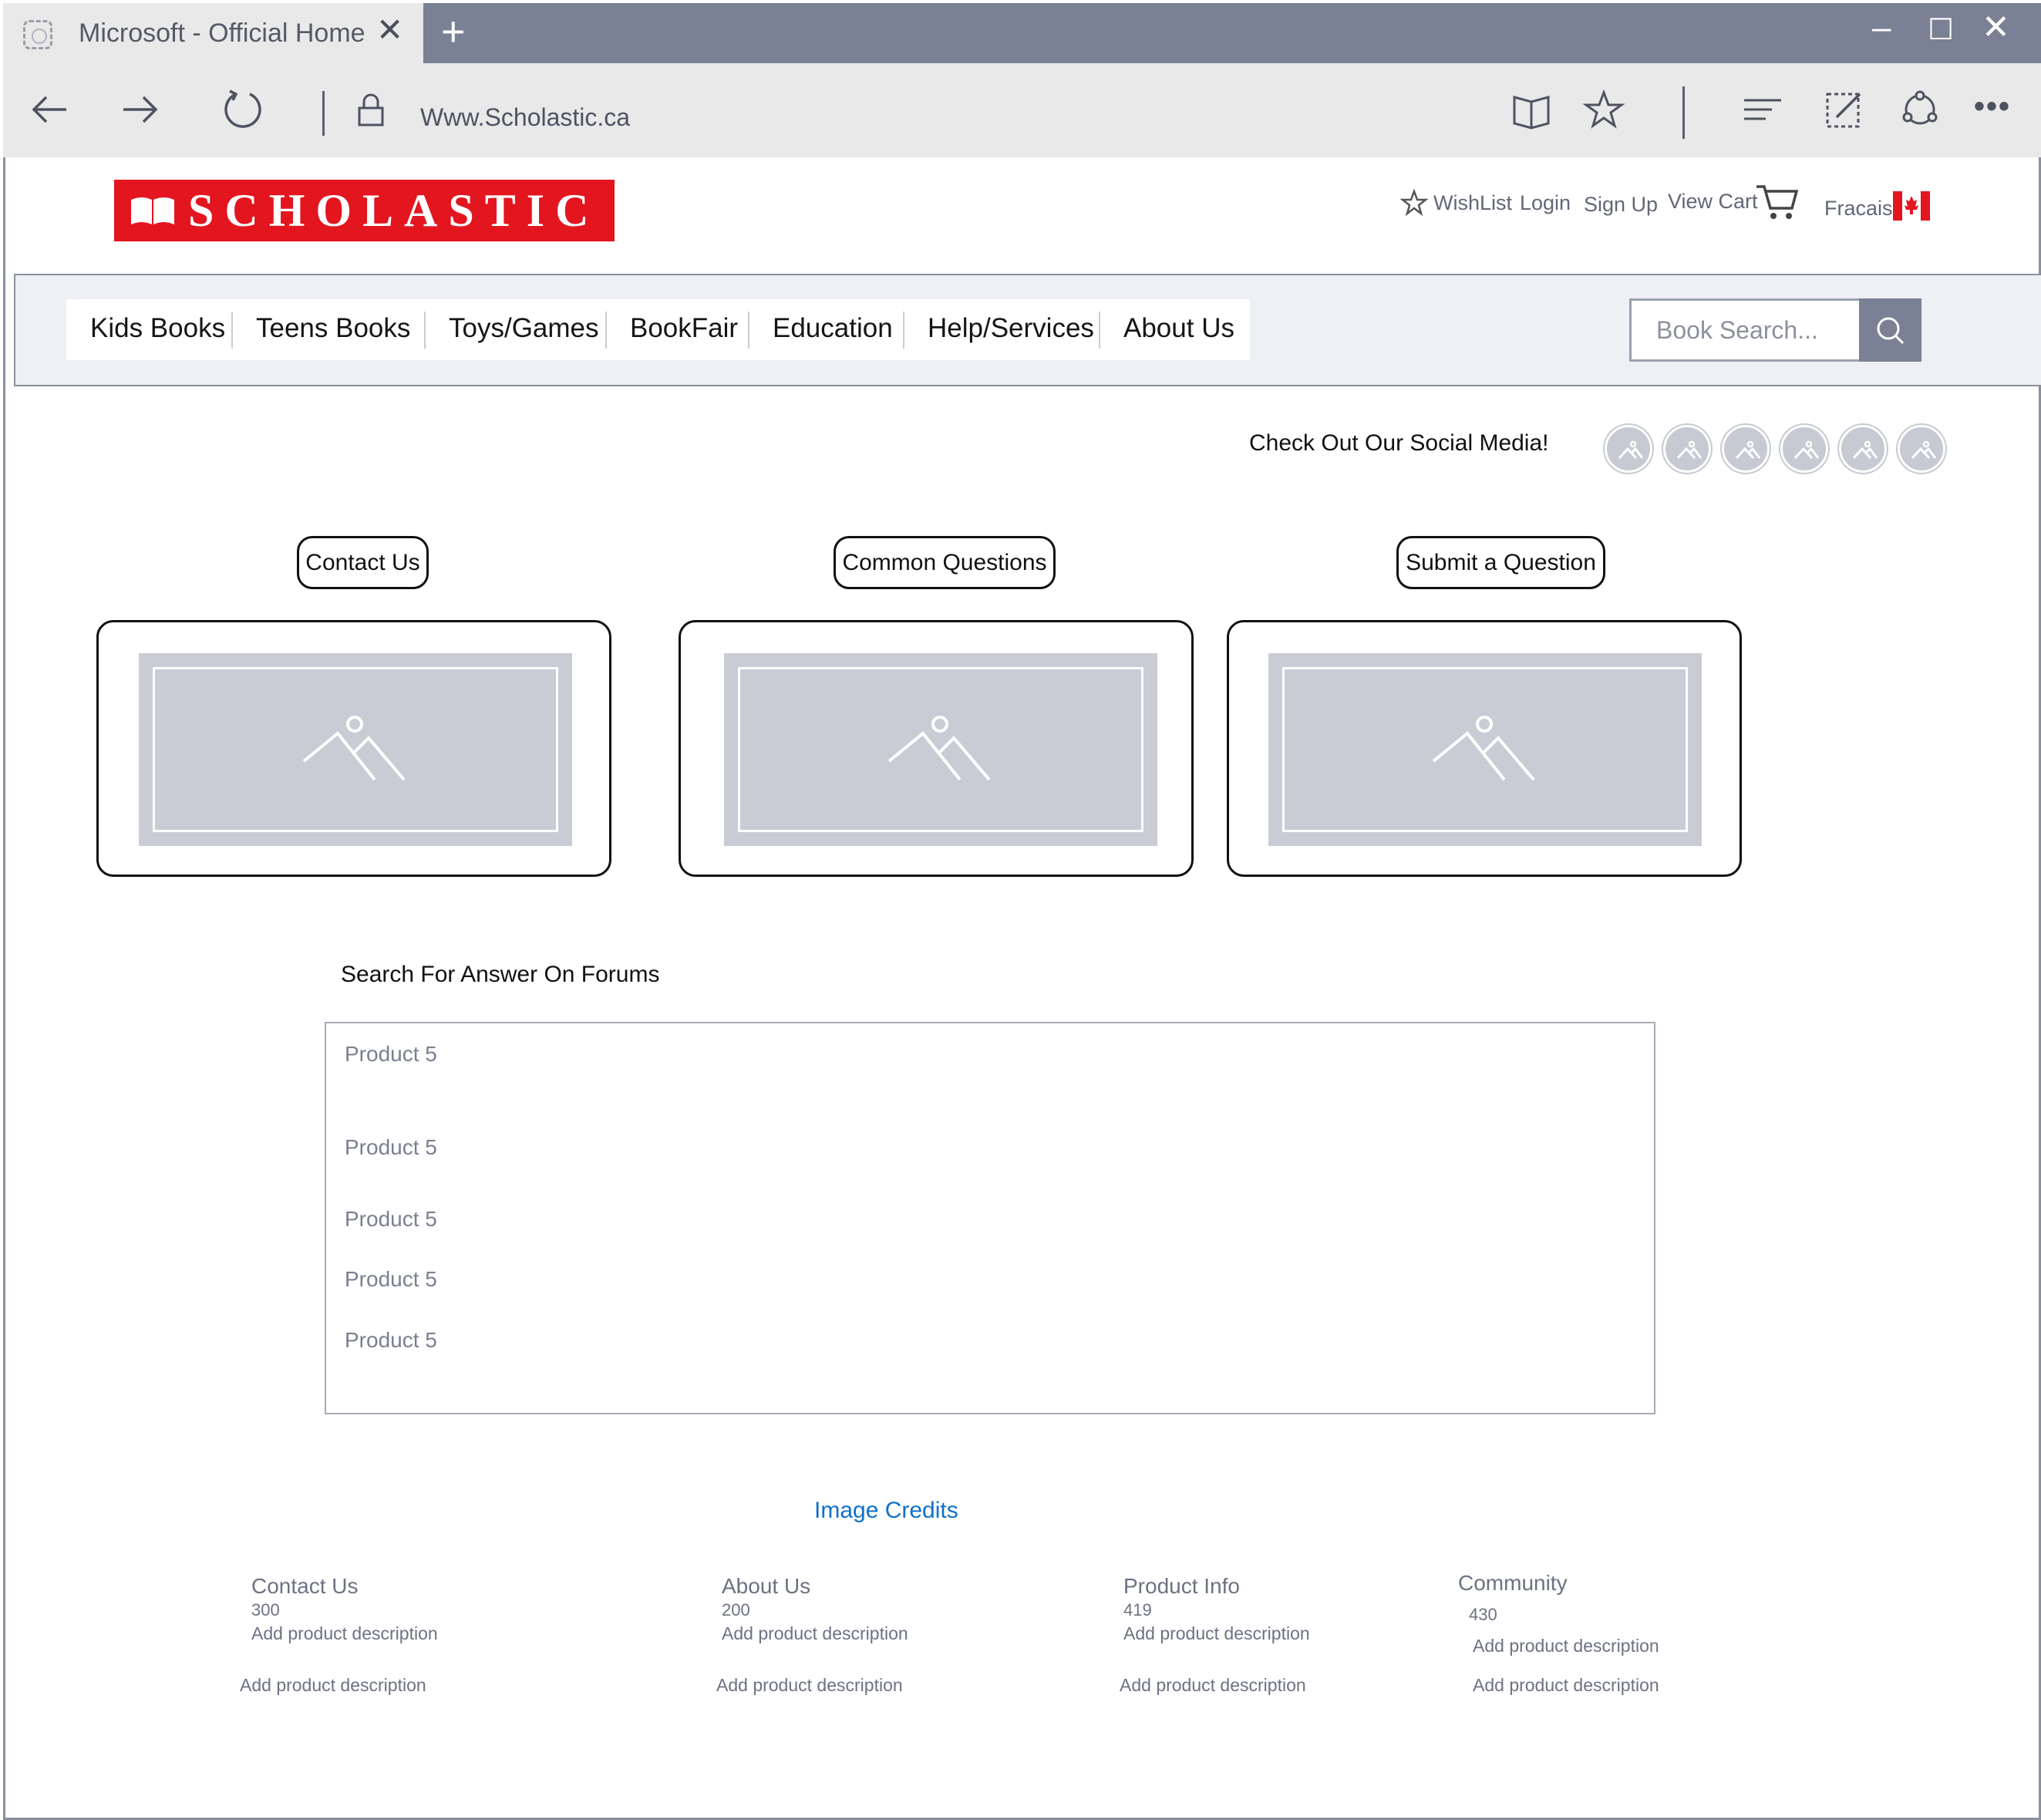 Image resolution: width=2041 pixels, height=1820 pixels. I want to click on tab-title: Microsoft - Official Home, so click(222, 33).